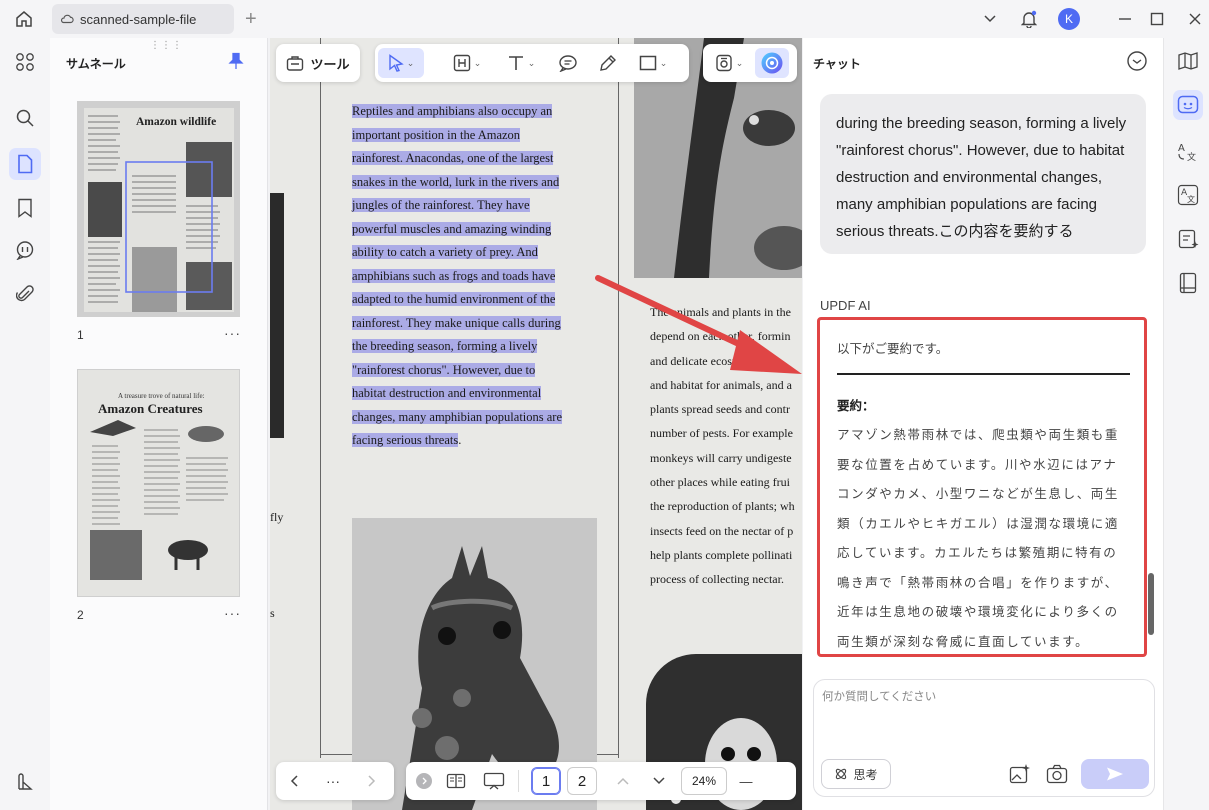  I want to click on highlighter-tool-button, so click(608, 63).